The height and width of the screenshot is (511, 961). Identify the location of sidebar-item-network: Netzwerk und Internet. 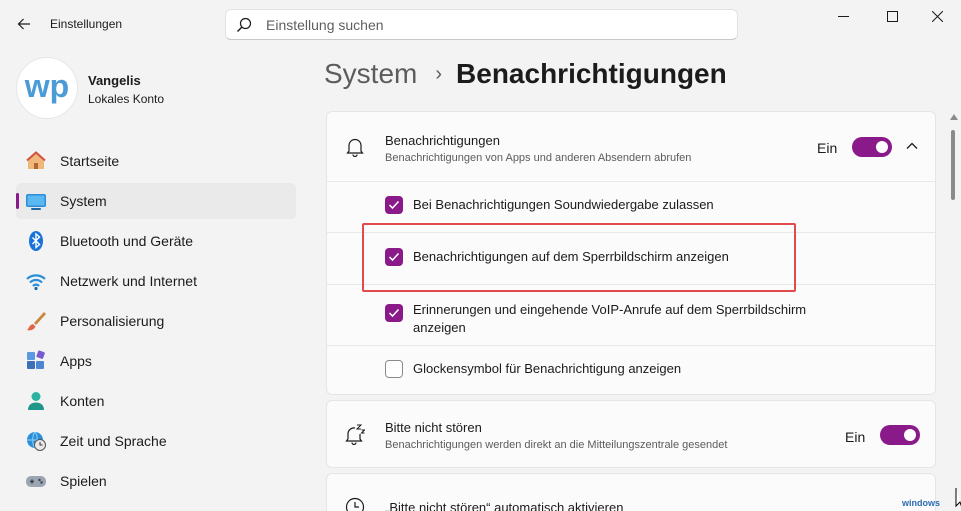
(156, 281).